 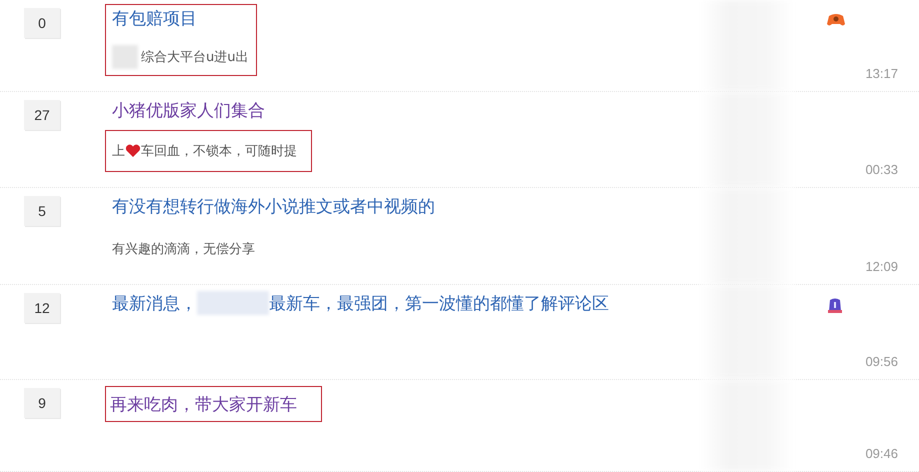 What do you see at coordinates (881, 266) in the screenshot?
I see `post-time: 12:09` at bounding box center [881, 266].